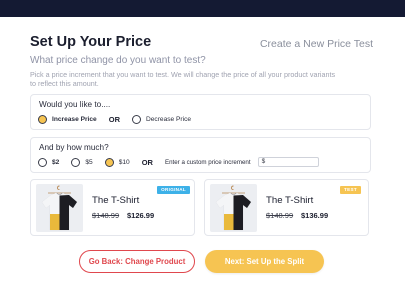 The height and width of the screenshot is (299, 405). I want to click on test-product-card: TEST The T-Shirt $148.99 $136.99, so click(286, 207).